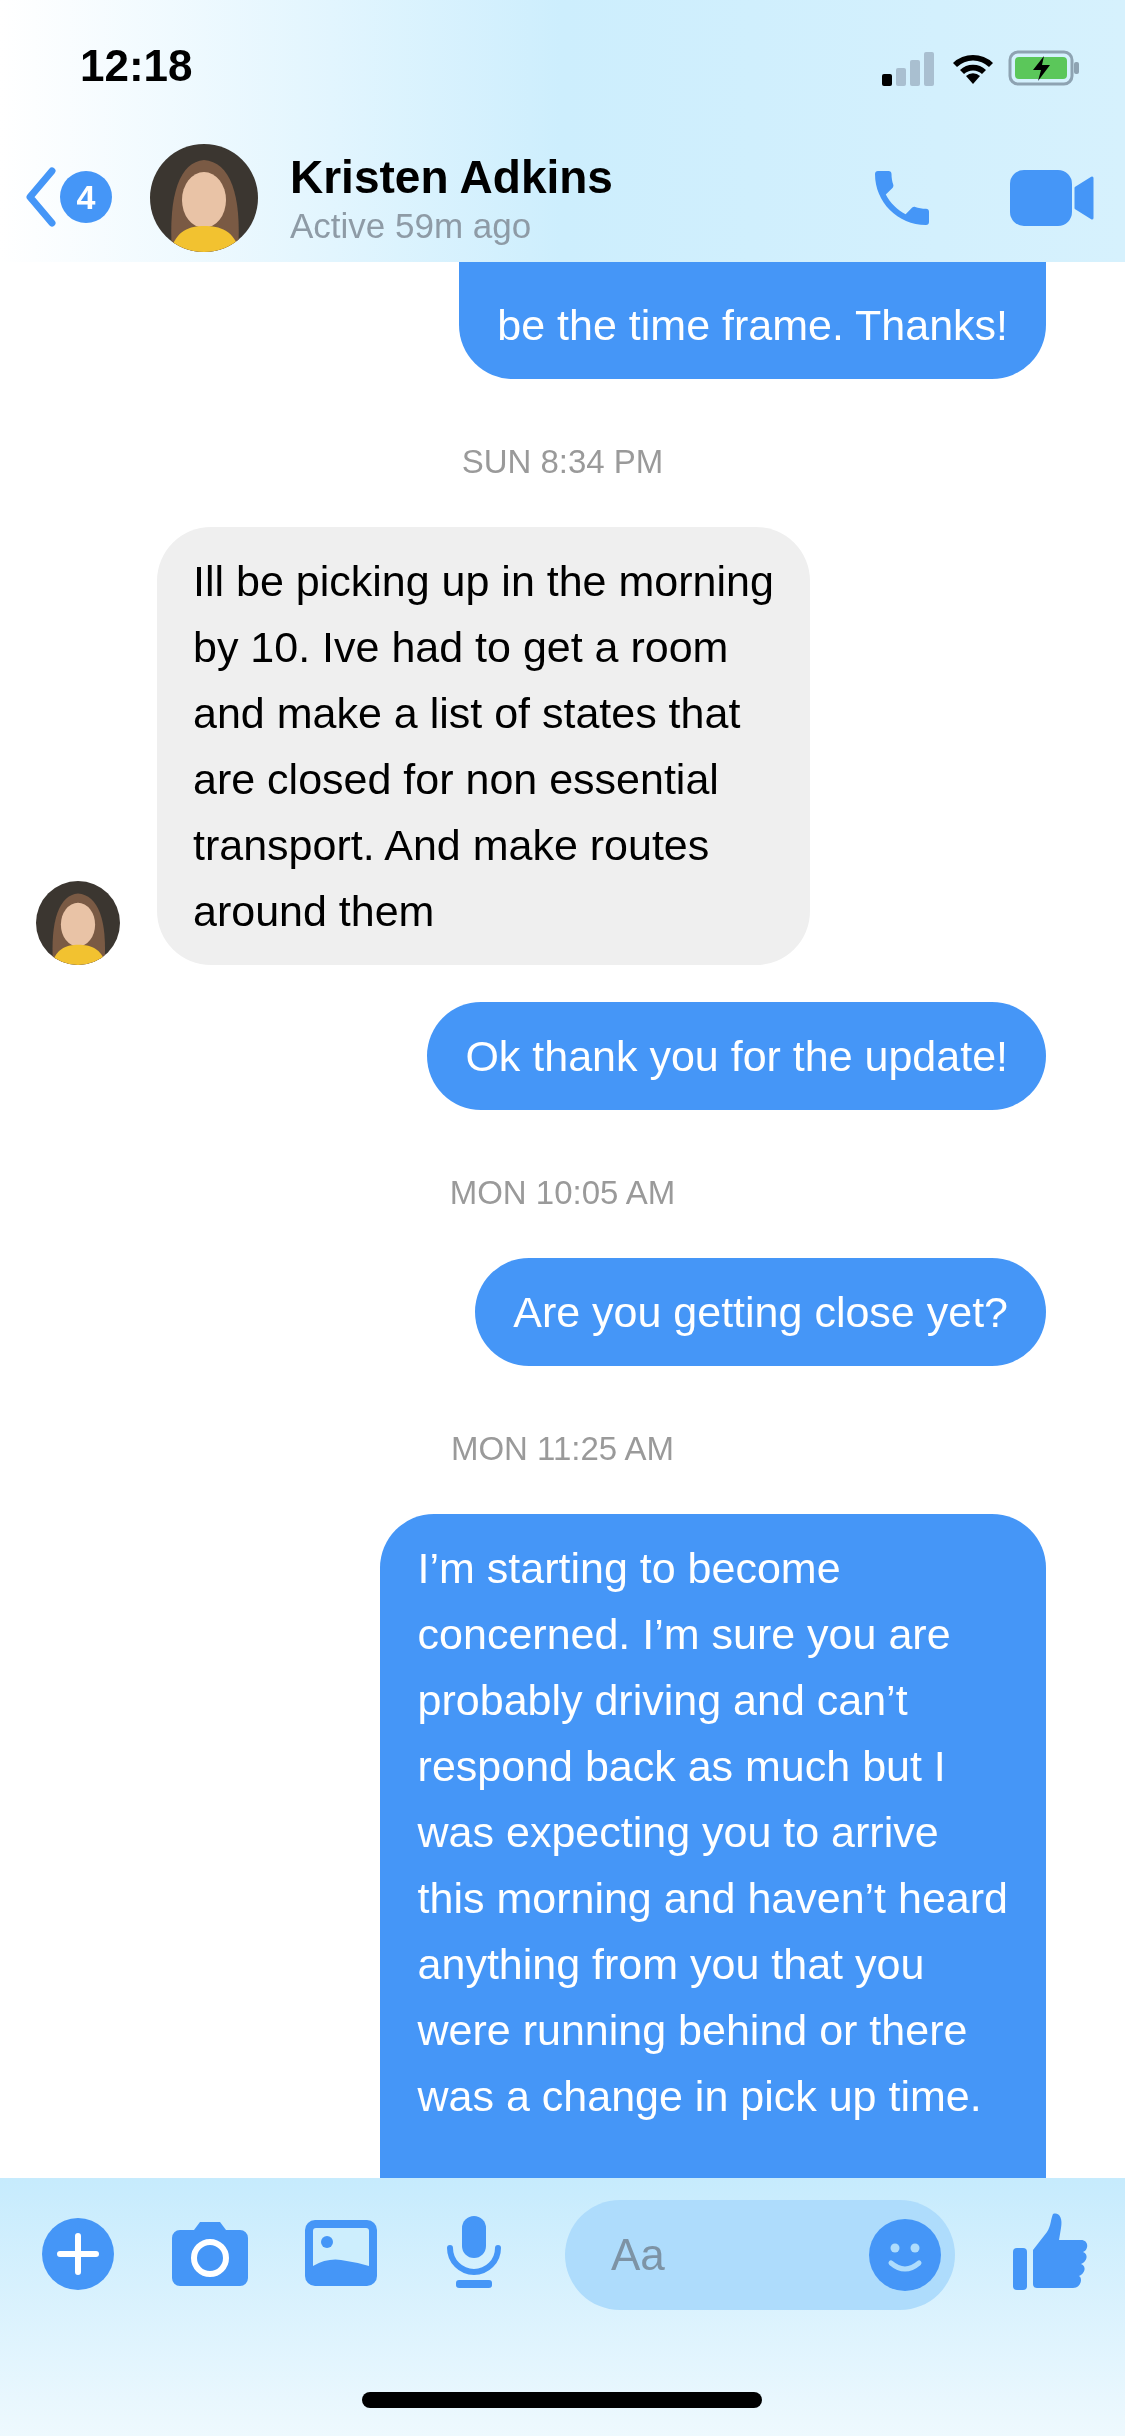 Image resolution: width=1125 pixels, height=2436 pixels. Describe the element at coordinates (41, 197) in the screenshot. I see `back-icon` at that location.